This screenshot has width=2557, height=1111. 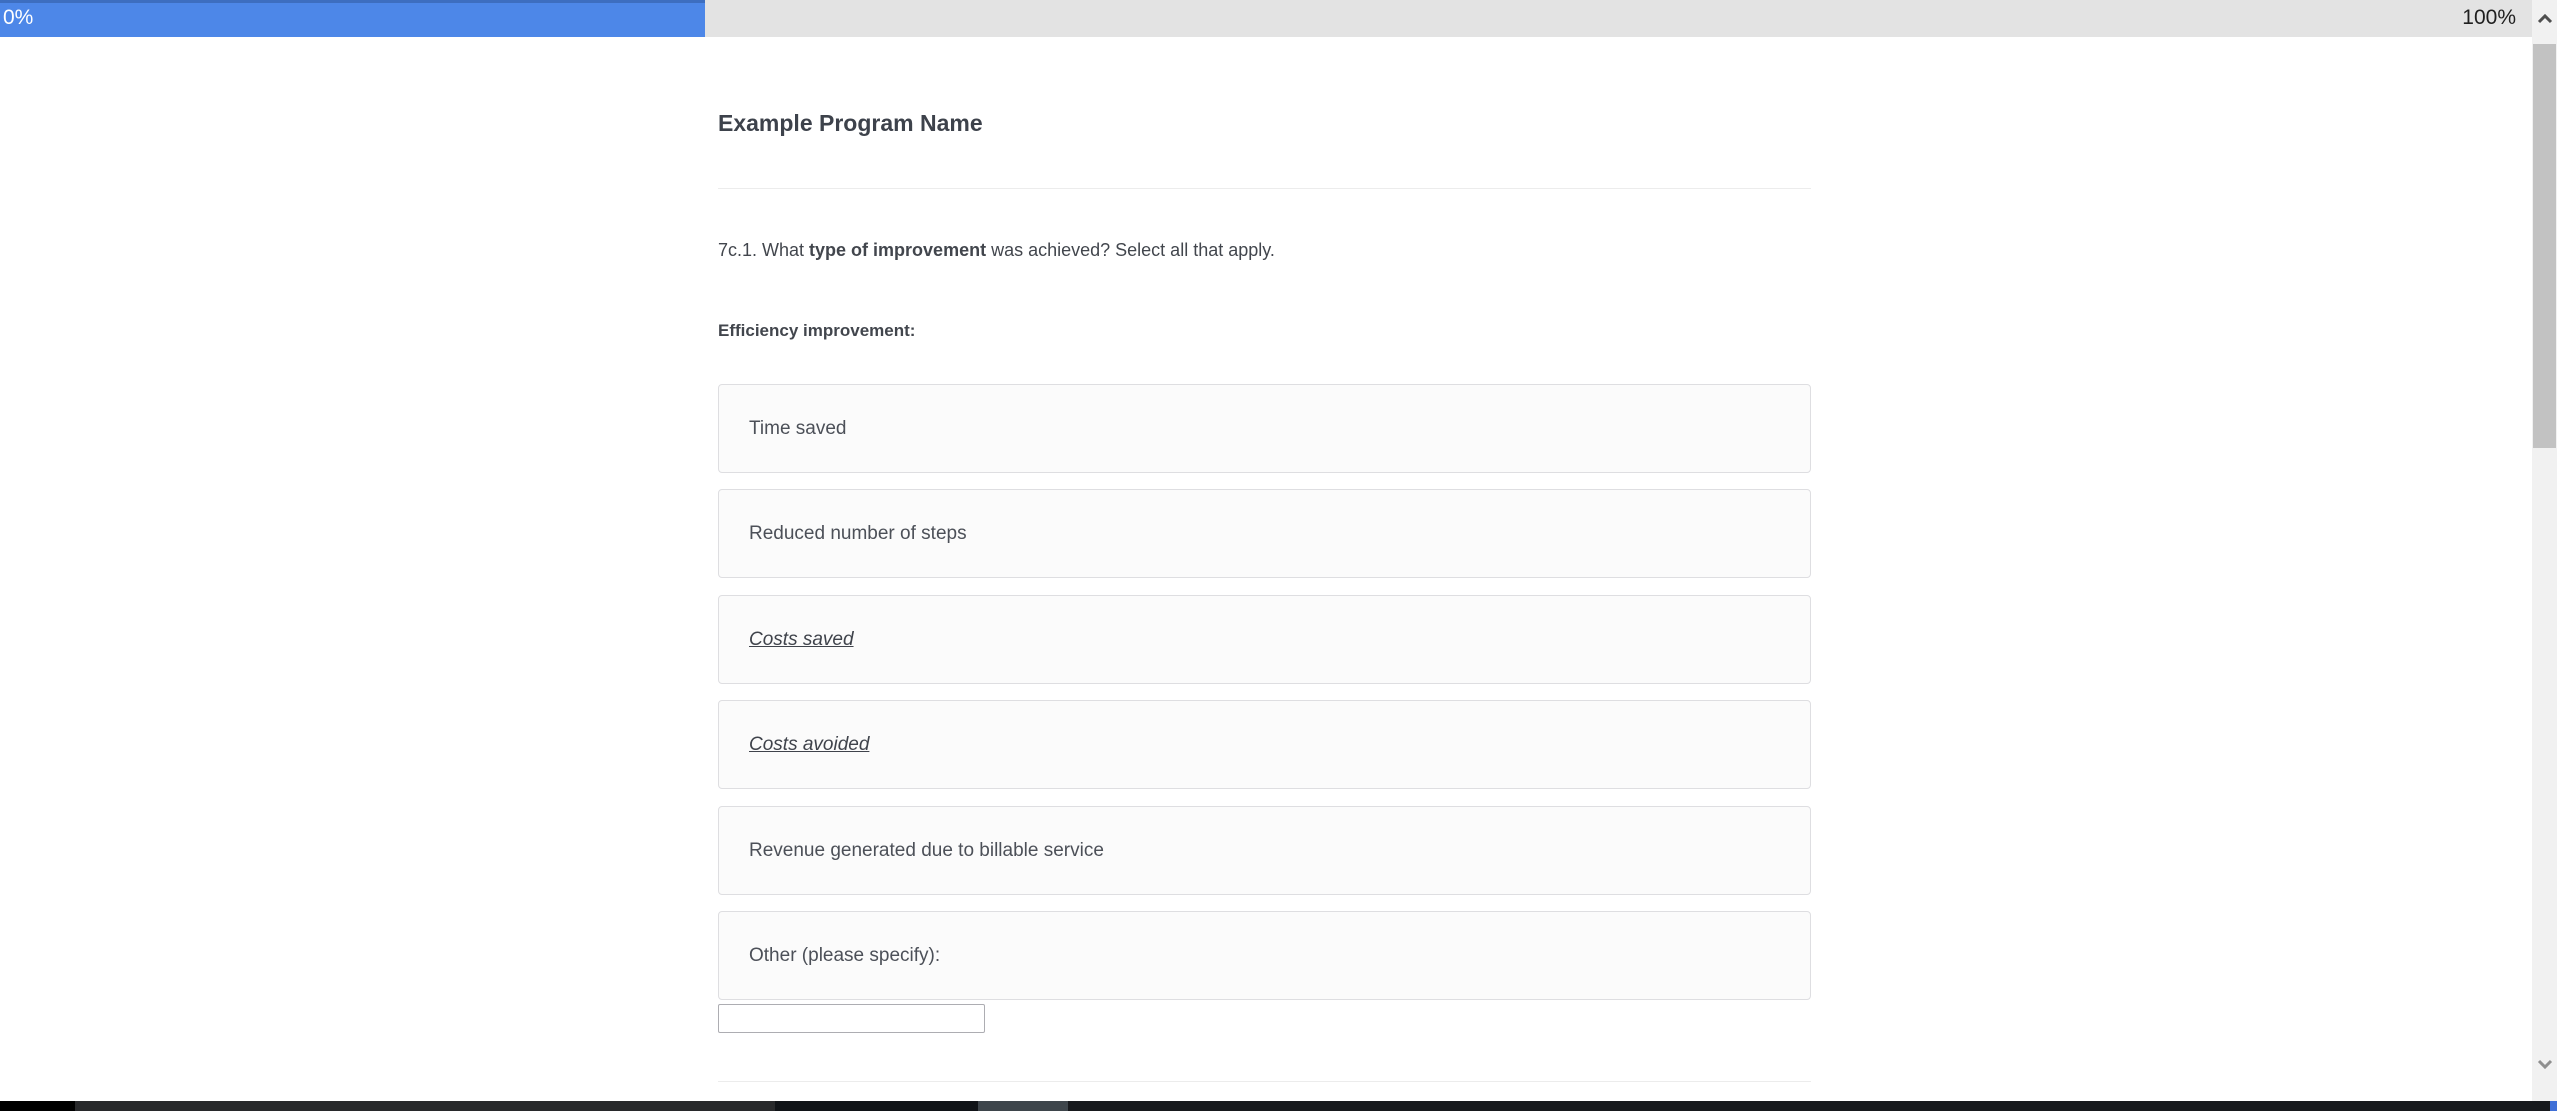 What do you see at coordinates (1278, 1106) in the screenshot?
I see `taskbar-strip` at bounding box center [1278, 1106].